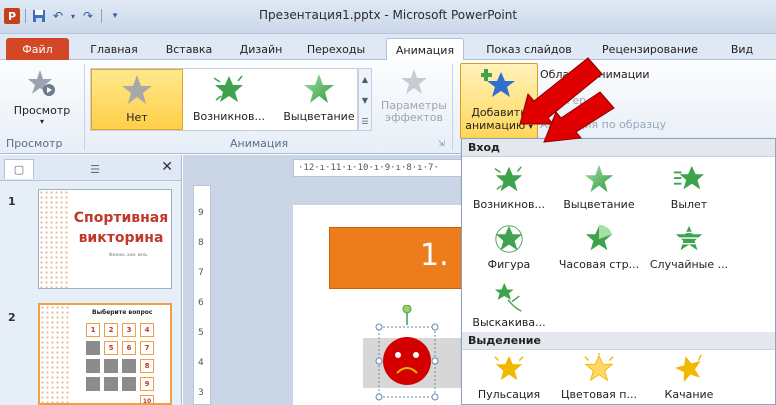  Describe the element at coordinates (388, 15) in the screenshot. I see `window-title: Презентация1.pptx - Microsoft PowerPoint` at that location.